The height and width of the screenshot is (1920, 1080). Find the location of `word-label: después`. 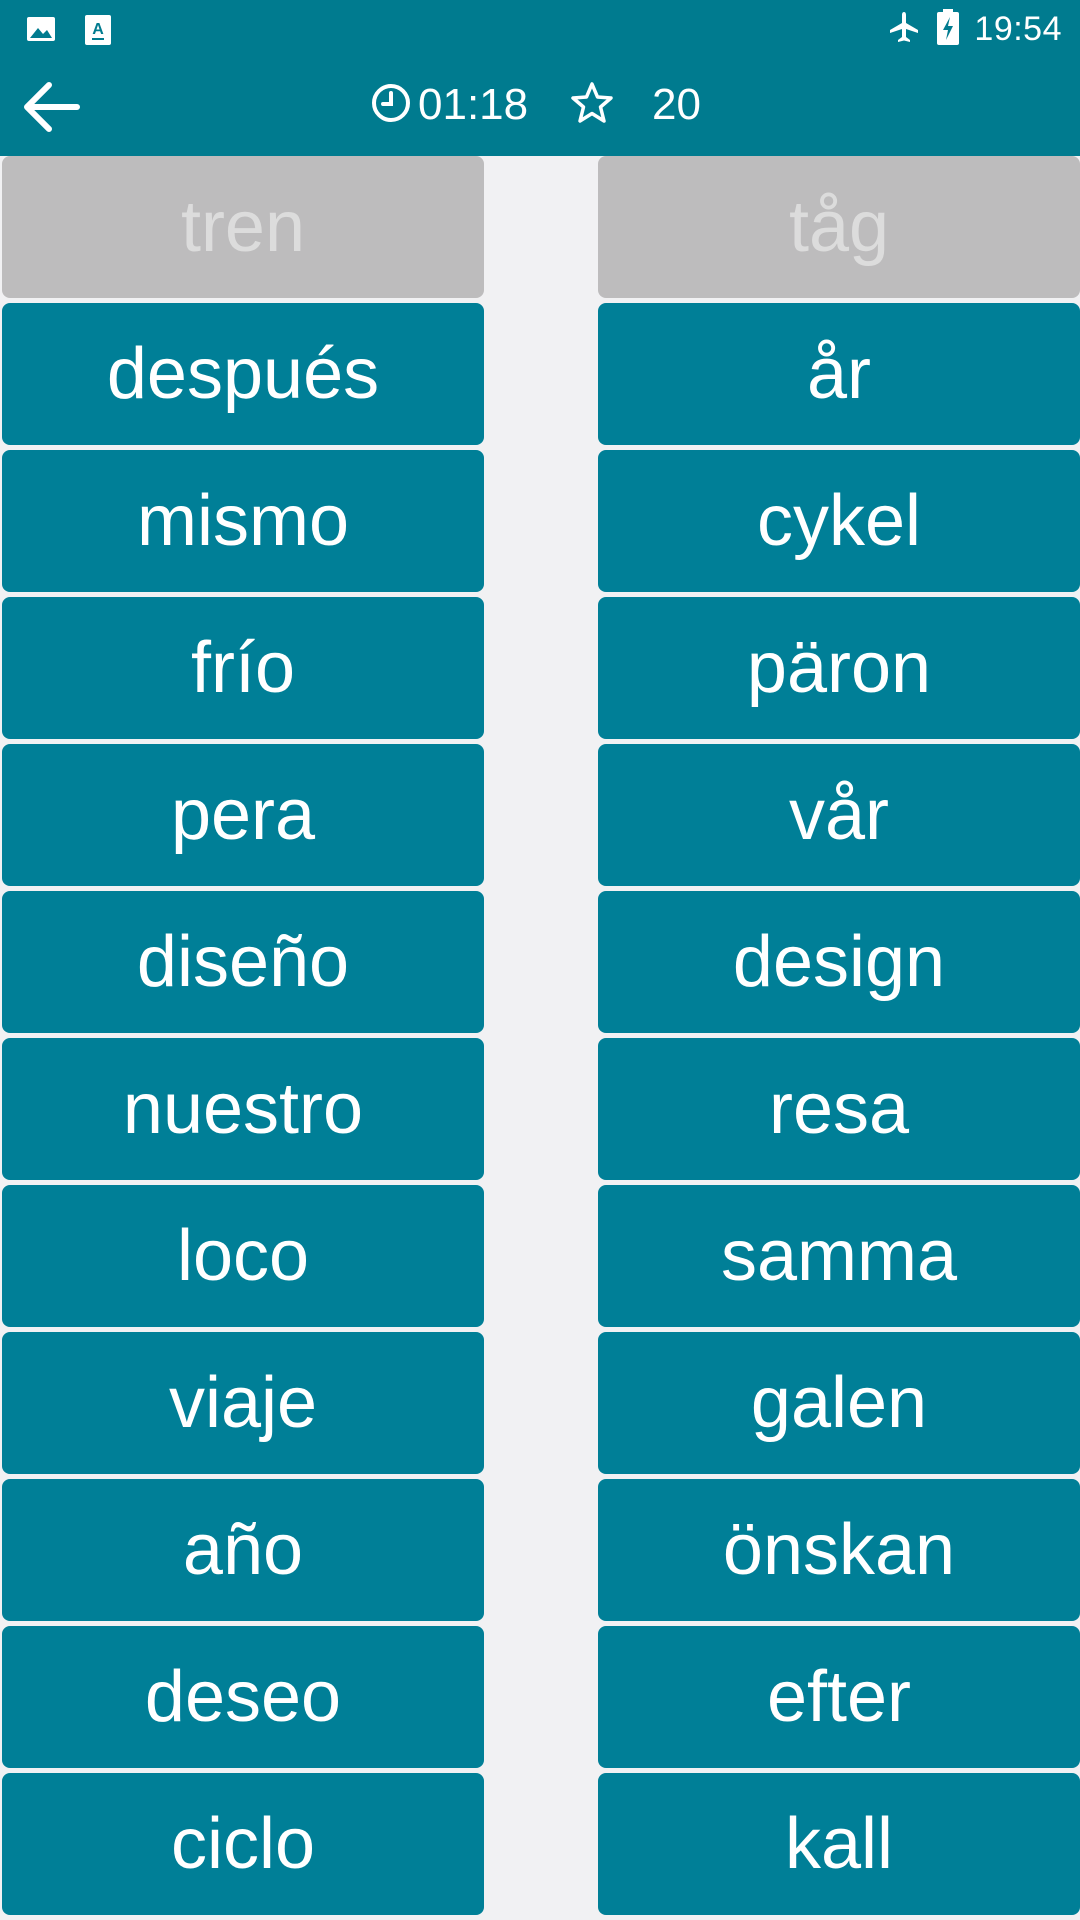

word-label: después is located at coordinates (243, 374).